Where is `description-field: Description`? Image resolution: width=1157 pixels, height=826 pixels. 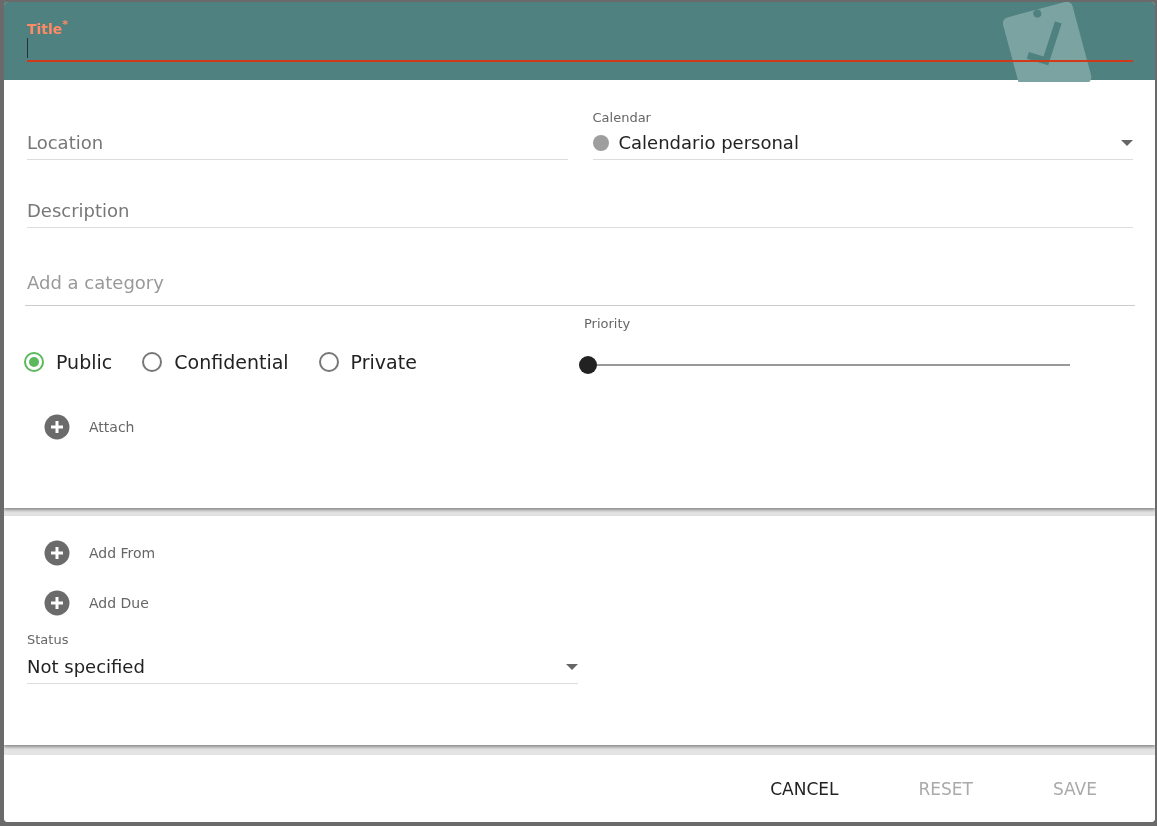 description-field: Description is located at coordinates (580, 212).